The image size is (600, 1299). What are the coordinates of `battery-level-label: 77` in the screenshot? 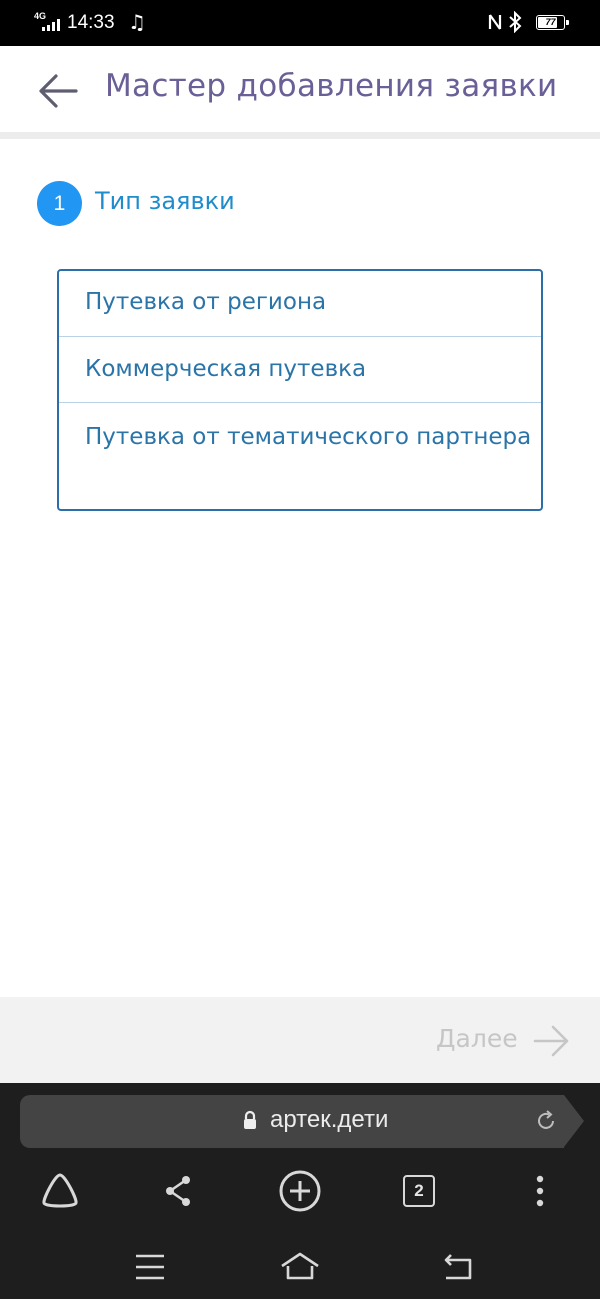 It's located at (550, 22).